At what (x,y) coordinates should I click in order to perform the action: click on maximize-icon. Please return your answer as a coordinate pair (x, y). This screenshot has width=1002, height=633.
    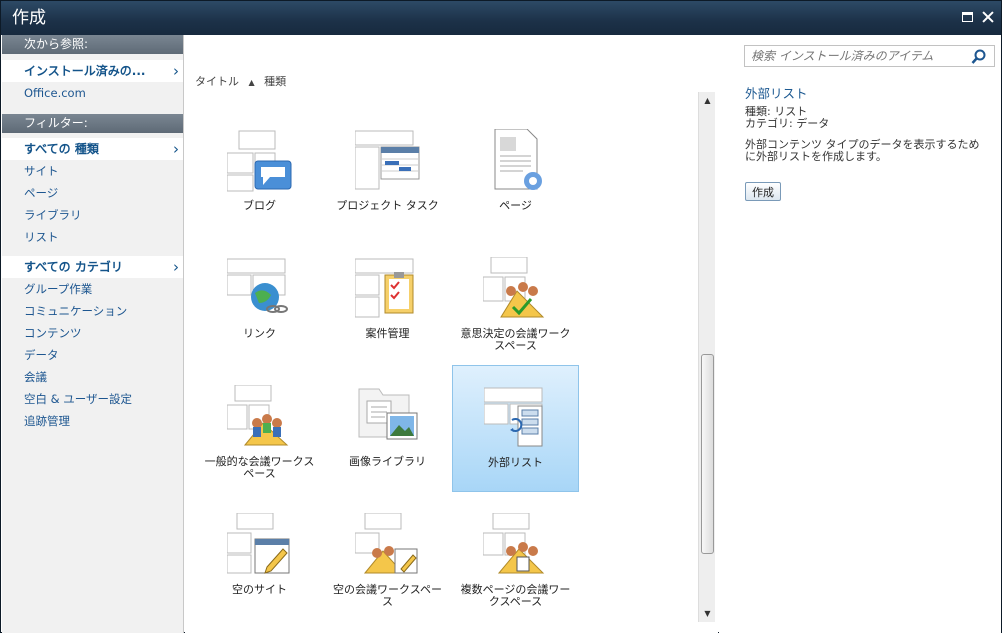
    Looking at the image, I should click on (967, 17).